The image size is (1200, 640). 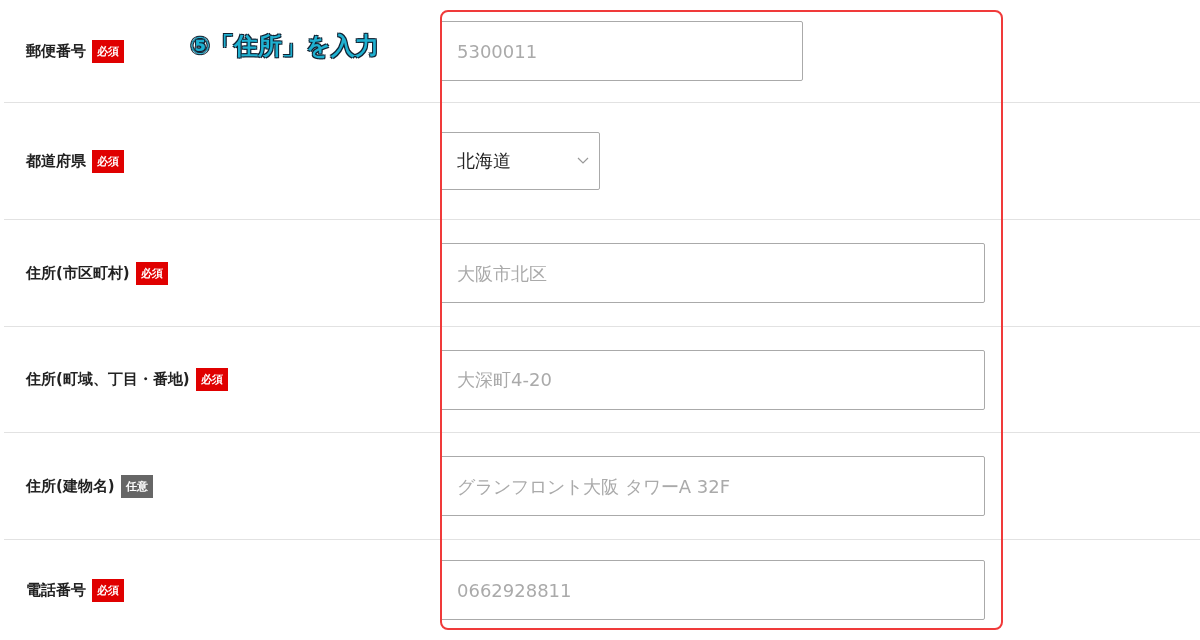 What do you see at coordinates (136, 486) in the screenshot?
I see `optional-tag: 任意` at bounding box center [136, 486].